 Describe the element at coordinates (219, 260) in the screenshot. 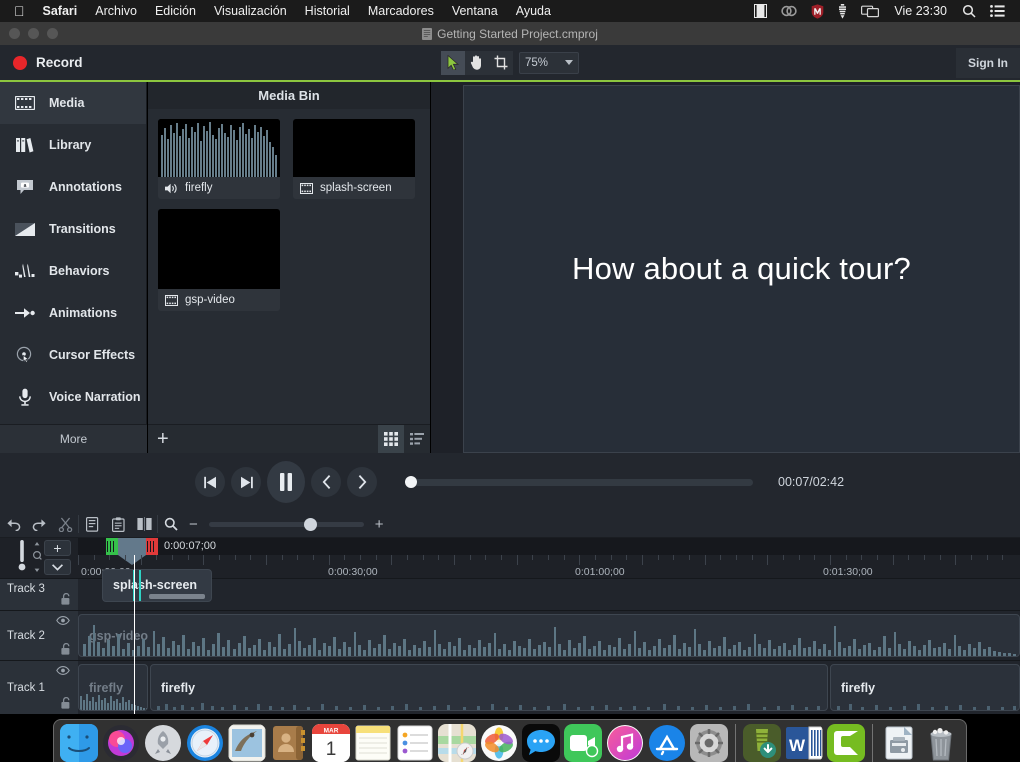

I see `media-item-gsp-video: gsp-video` at that location.